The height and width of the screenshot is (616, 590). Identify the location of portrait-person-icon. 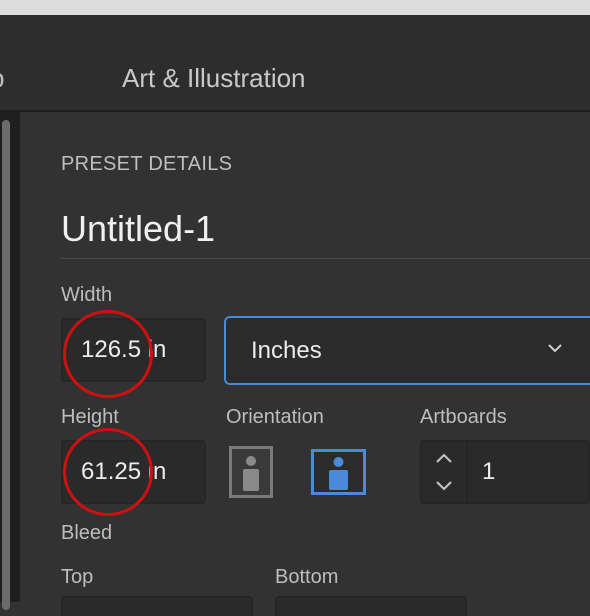
(251, 473).